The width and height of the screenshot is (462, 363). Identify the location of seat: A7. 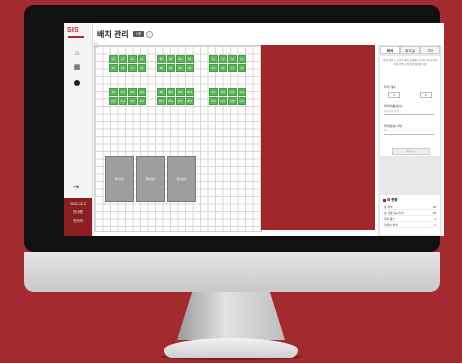
(132, 68).